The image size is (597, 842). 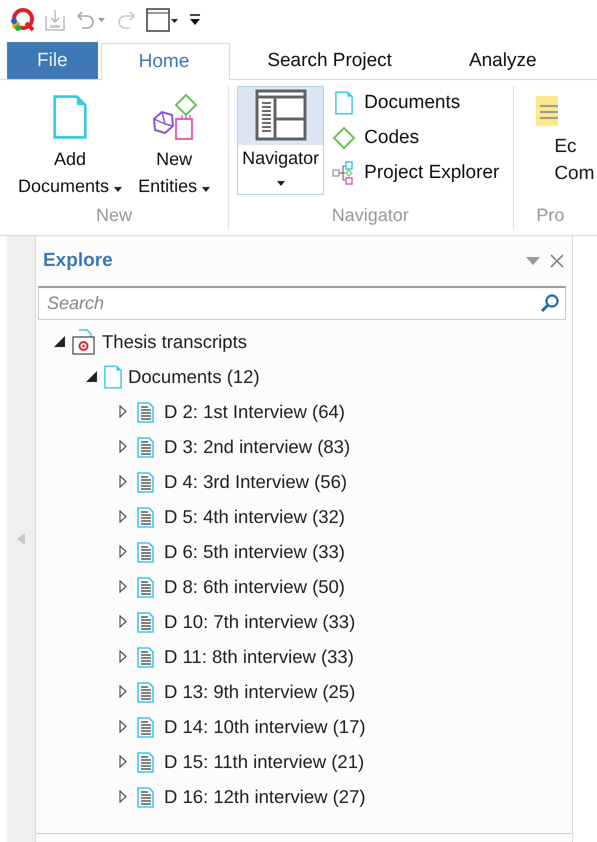 I want to click on group-label: Pro, so click(x=550, y=216).